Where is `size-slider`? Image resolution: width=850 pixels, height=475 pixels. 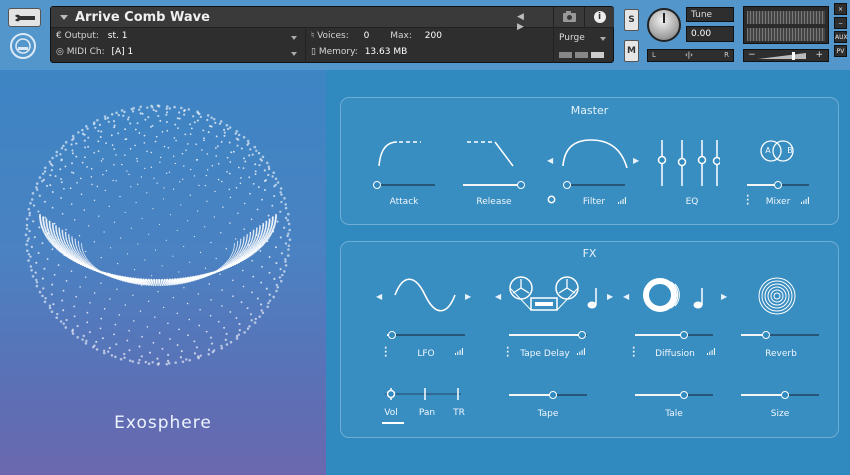
size-slider is located at coordinates (780, 395).